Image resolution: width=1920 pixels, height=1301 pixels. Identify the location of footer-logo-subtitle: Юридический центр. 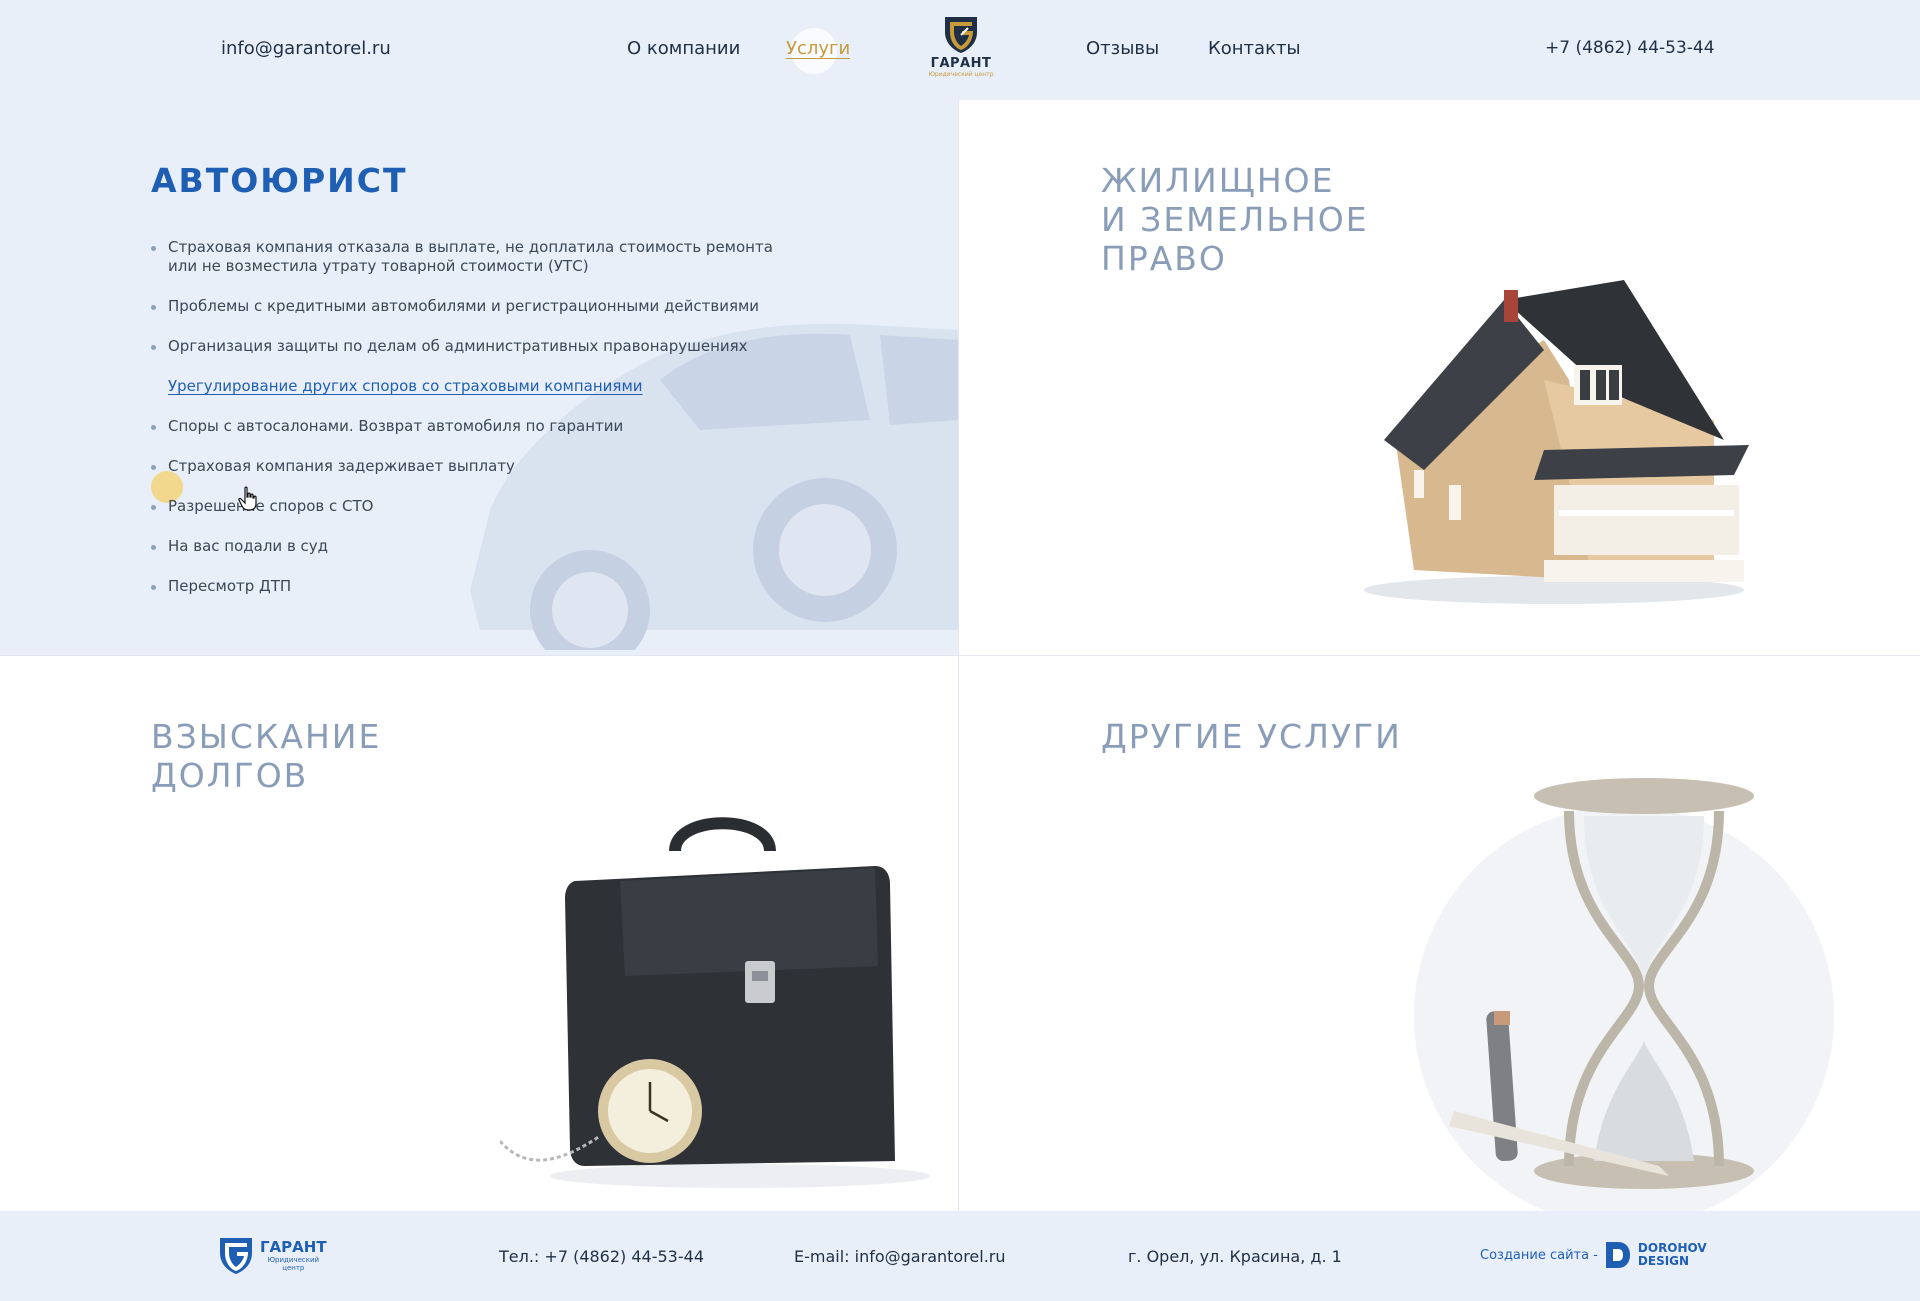
(293, 1264).